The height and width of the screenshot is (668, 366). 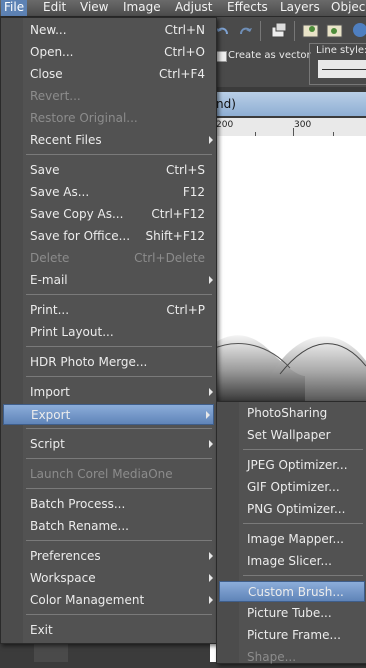 I want to click on menu-item-import: Import, so click(x=108, y=392).